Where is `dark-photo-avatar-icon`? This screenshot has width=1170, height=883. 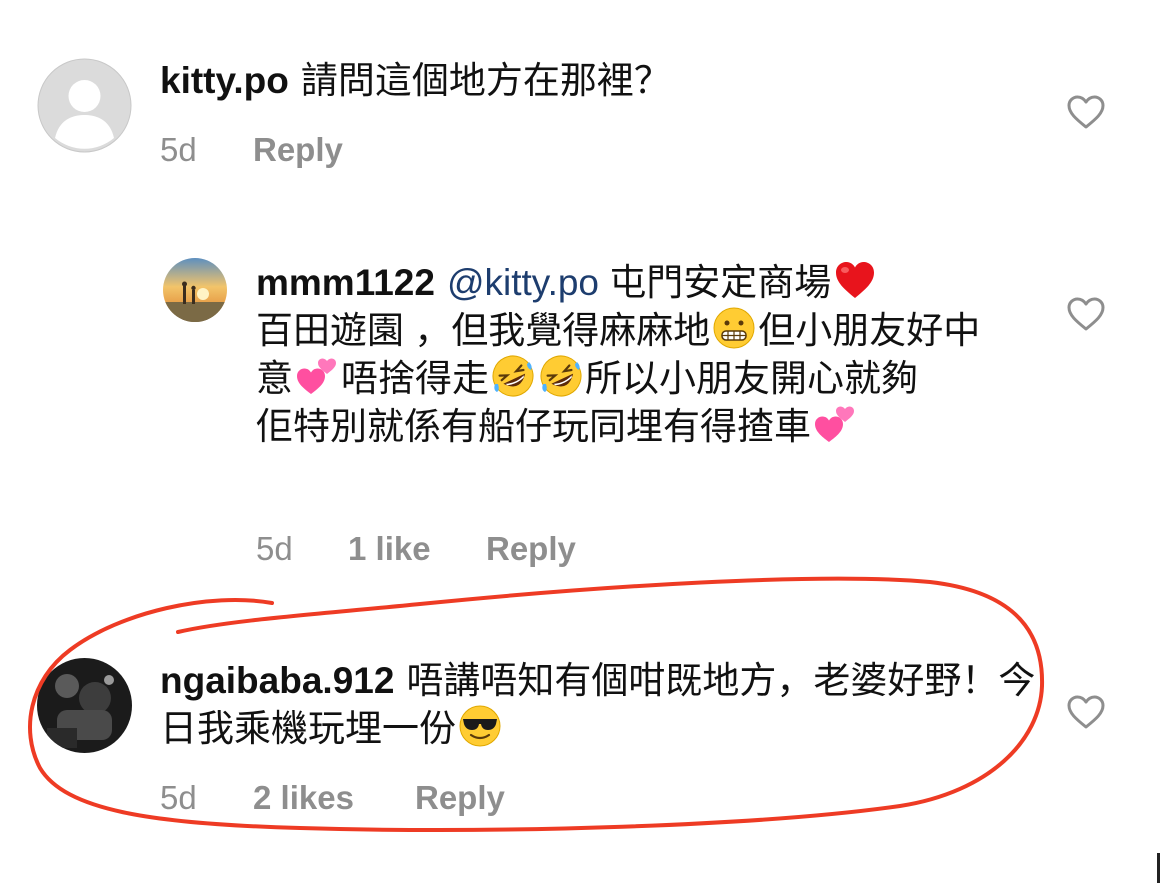
dark-photo-avatar-icon is located at coordinates (84, 705).